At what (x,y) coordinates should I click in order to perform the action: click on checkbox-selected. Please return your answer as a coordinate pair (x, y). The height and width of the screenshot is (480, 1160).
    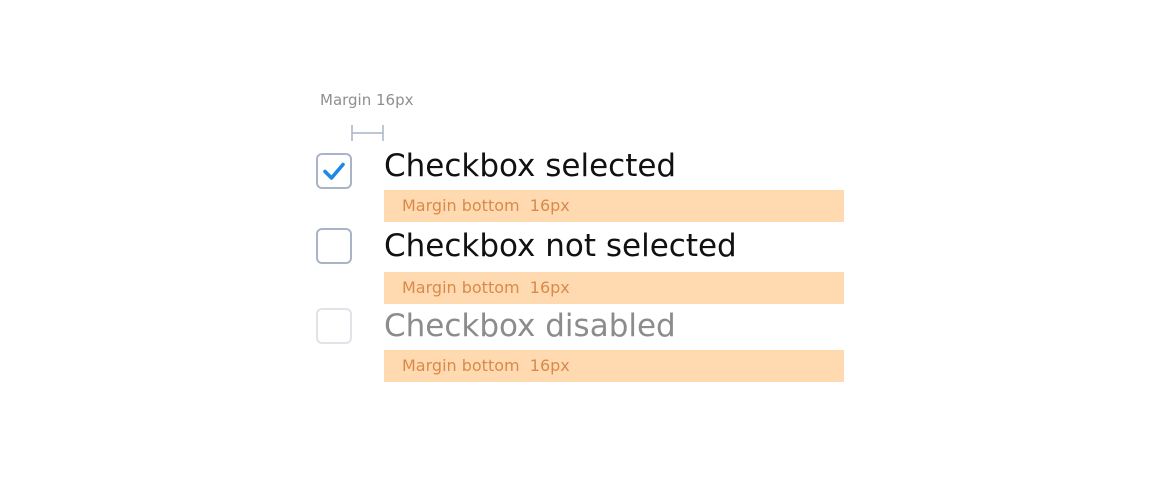
    Looking at the image, I should click on (334, 171).